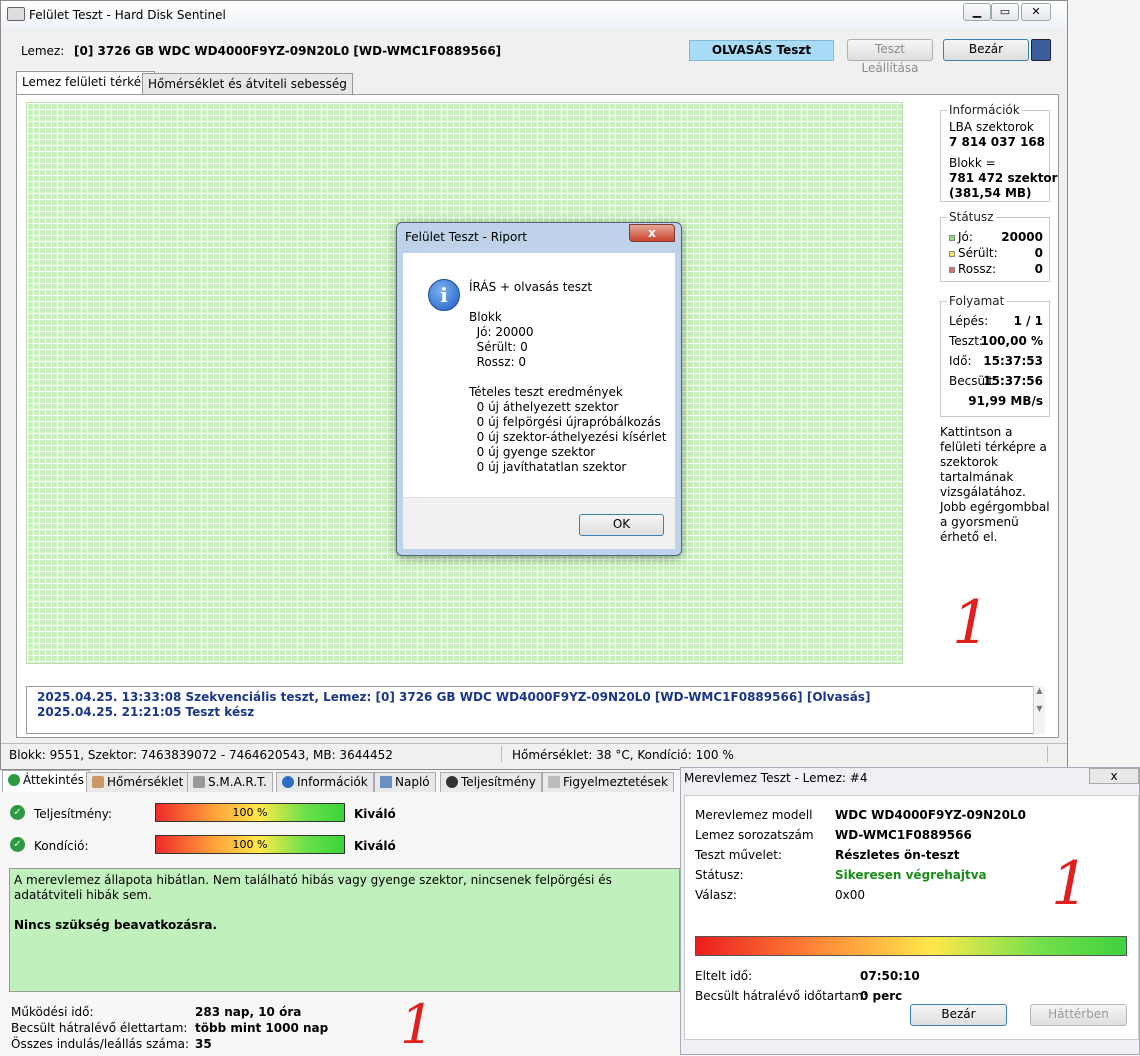 The height and width of the screenshot is (1056, 1140). Describe the element at coordinates (890, 57) in the screenshot. I see `stop-test-button: Teszt Leállítása` at that location.